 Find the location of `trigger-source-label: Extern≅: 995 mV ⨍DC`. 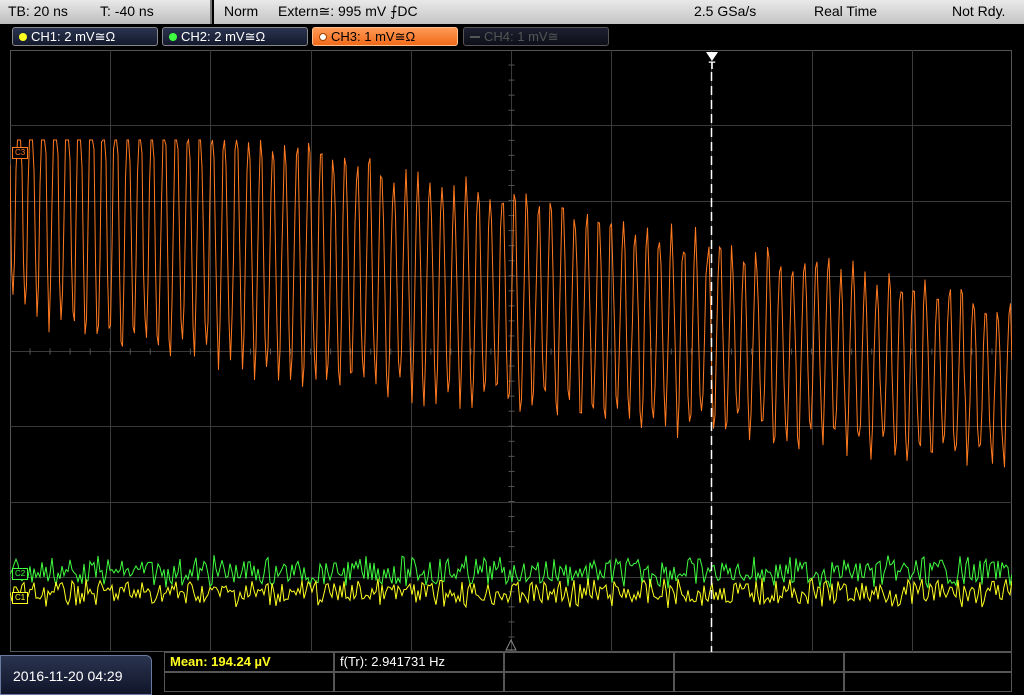

trigger-source-label: Extern≅: 995 mV ⨍DC is located at coordinates (348, 11).